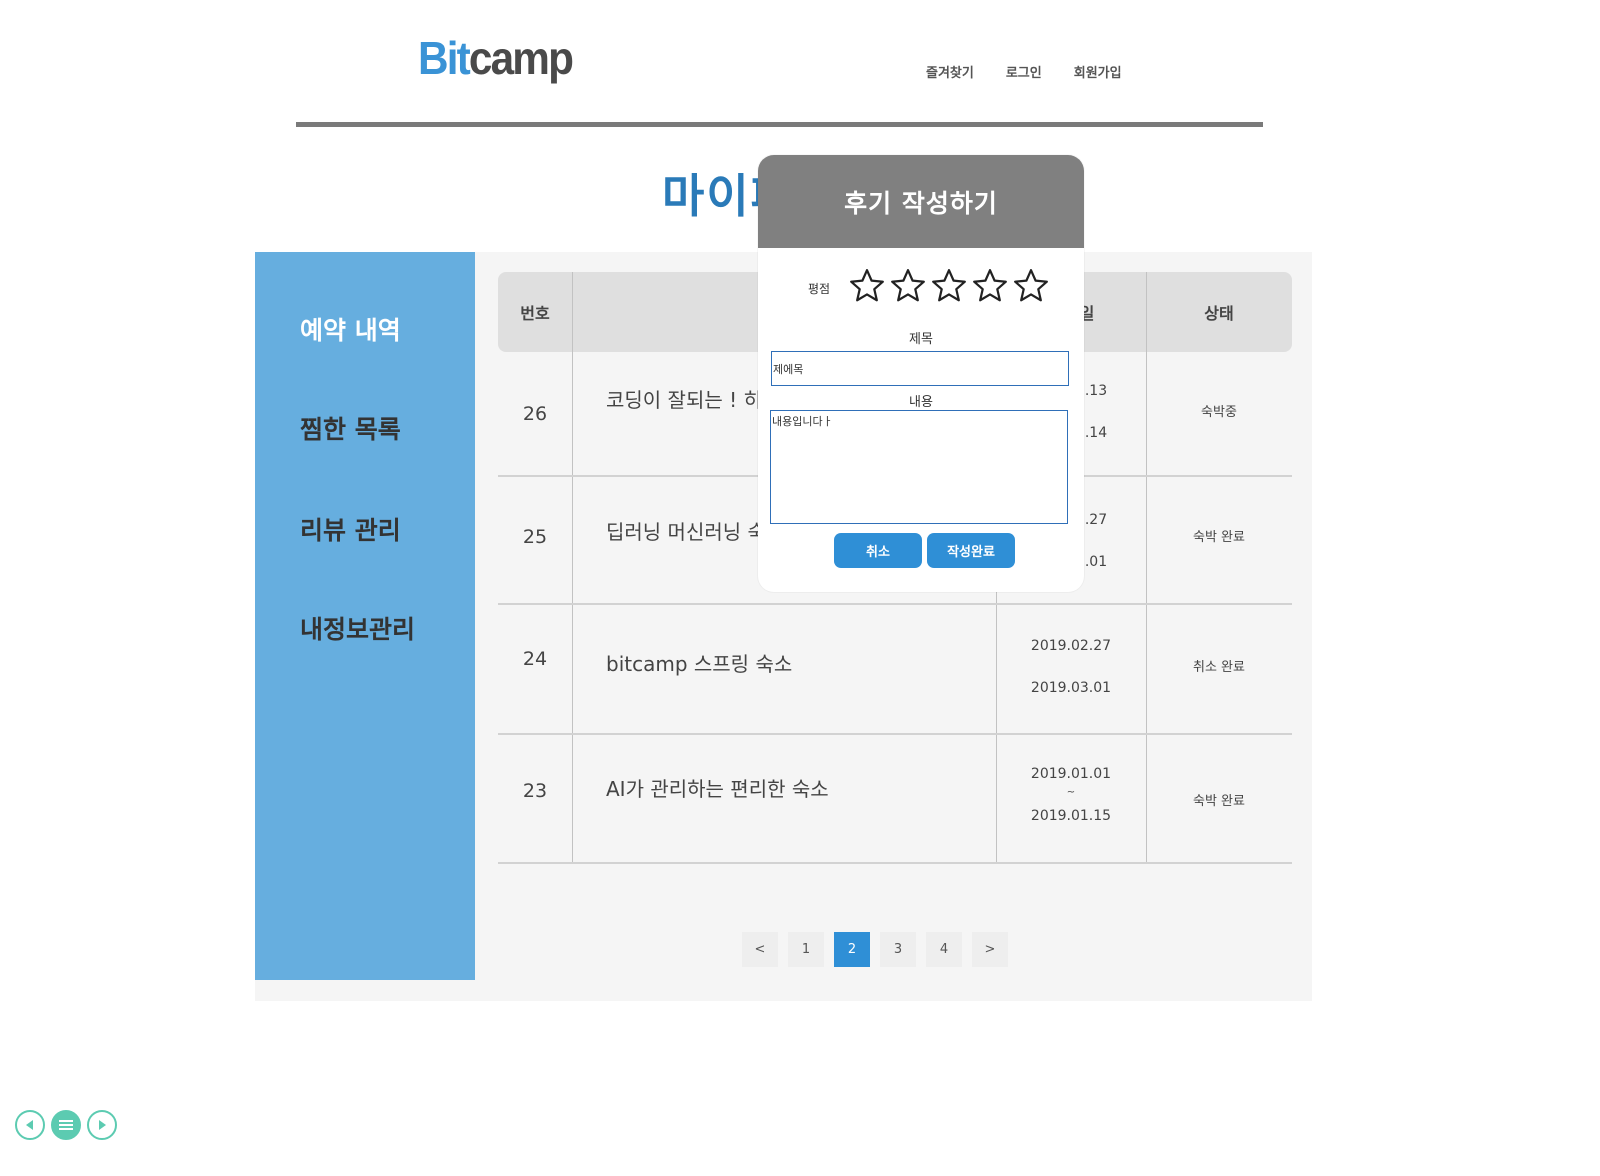 The image size is (1600, 1176). I want to click on row-date-start: 2019.01.01, so click(1071, 774).